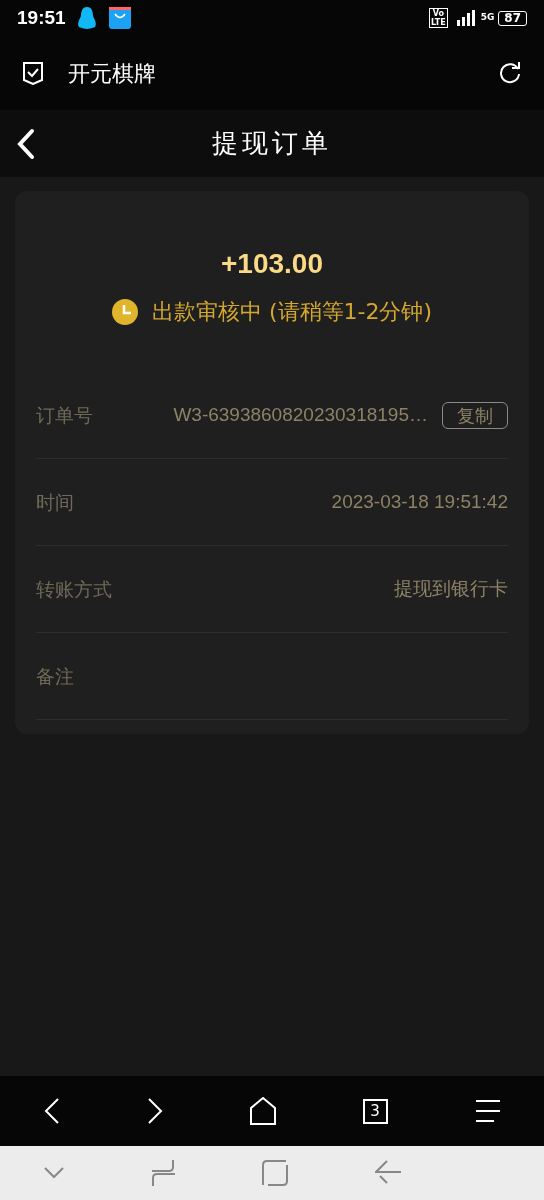 The image size is (544, 1200). Describe the element at coordinates (112, 73) in the screenshot. I see `site-title: 开元棋牌` at that location.